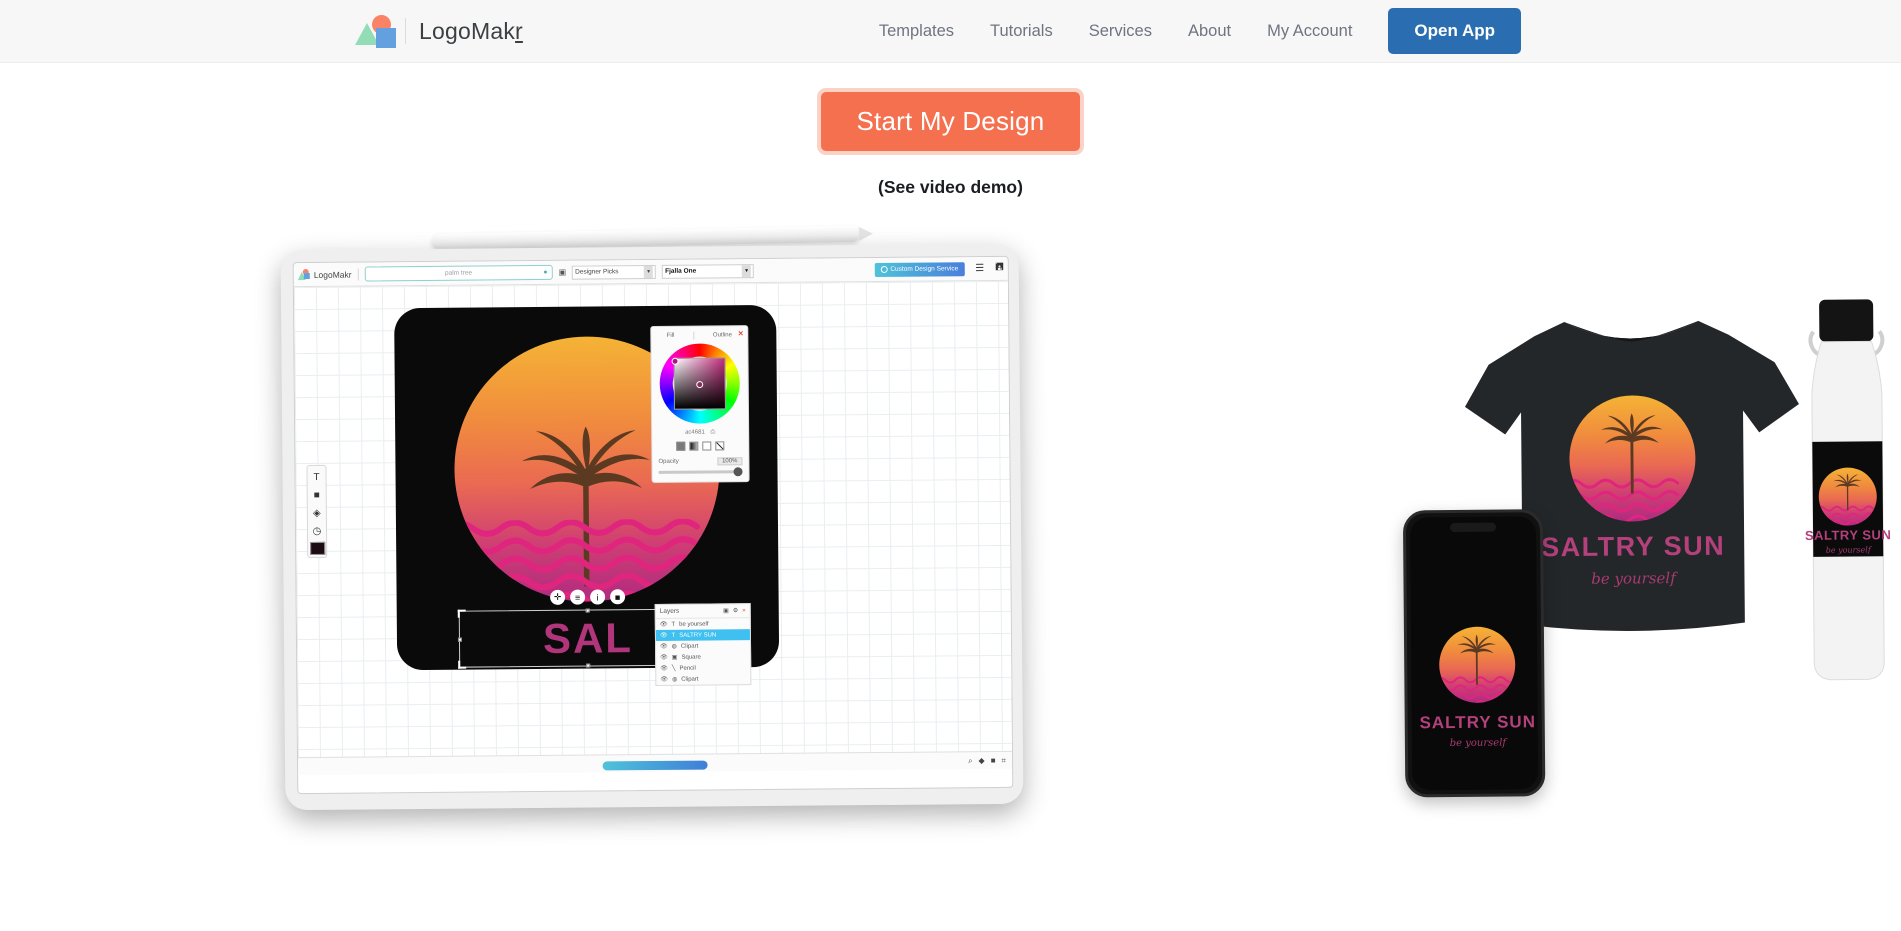  I want to click on layer-row-clipart-1: 👁 ◍ Clipart, so click(703, 646).